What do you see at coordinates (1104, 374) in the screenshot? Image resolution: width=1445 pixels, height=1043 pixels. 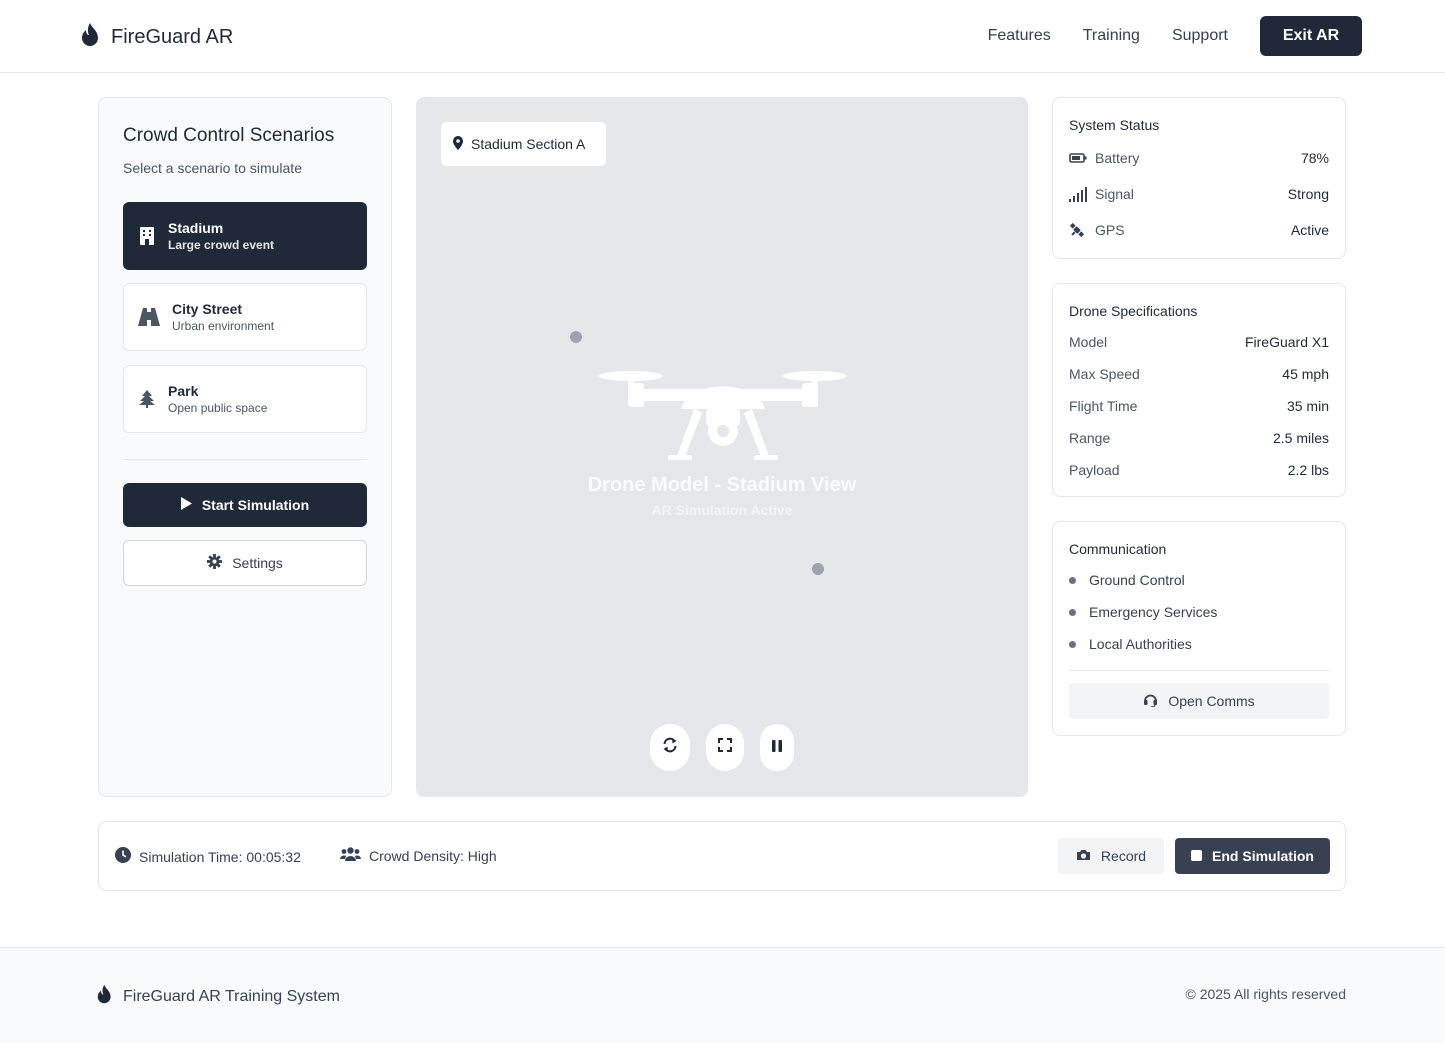 I see `spec-label: Max Speed` at bounding box center [1104, 374].